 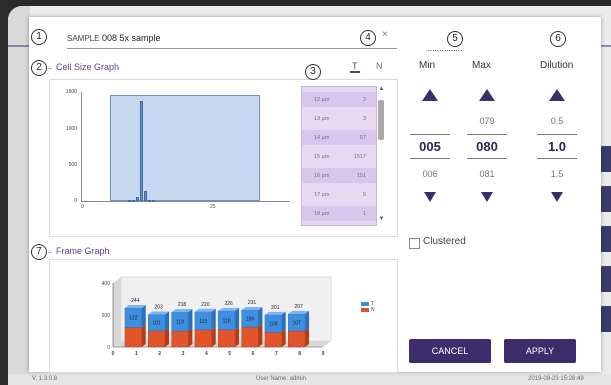 What do you see at coordinates (557, 146) in the screenshot?
I see `dilution-current-value: 1.0` at bounding box center [557, 146].